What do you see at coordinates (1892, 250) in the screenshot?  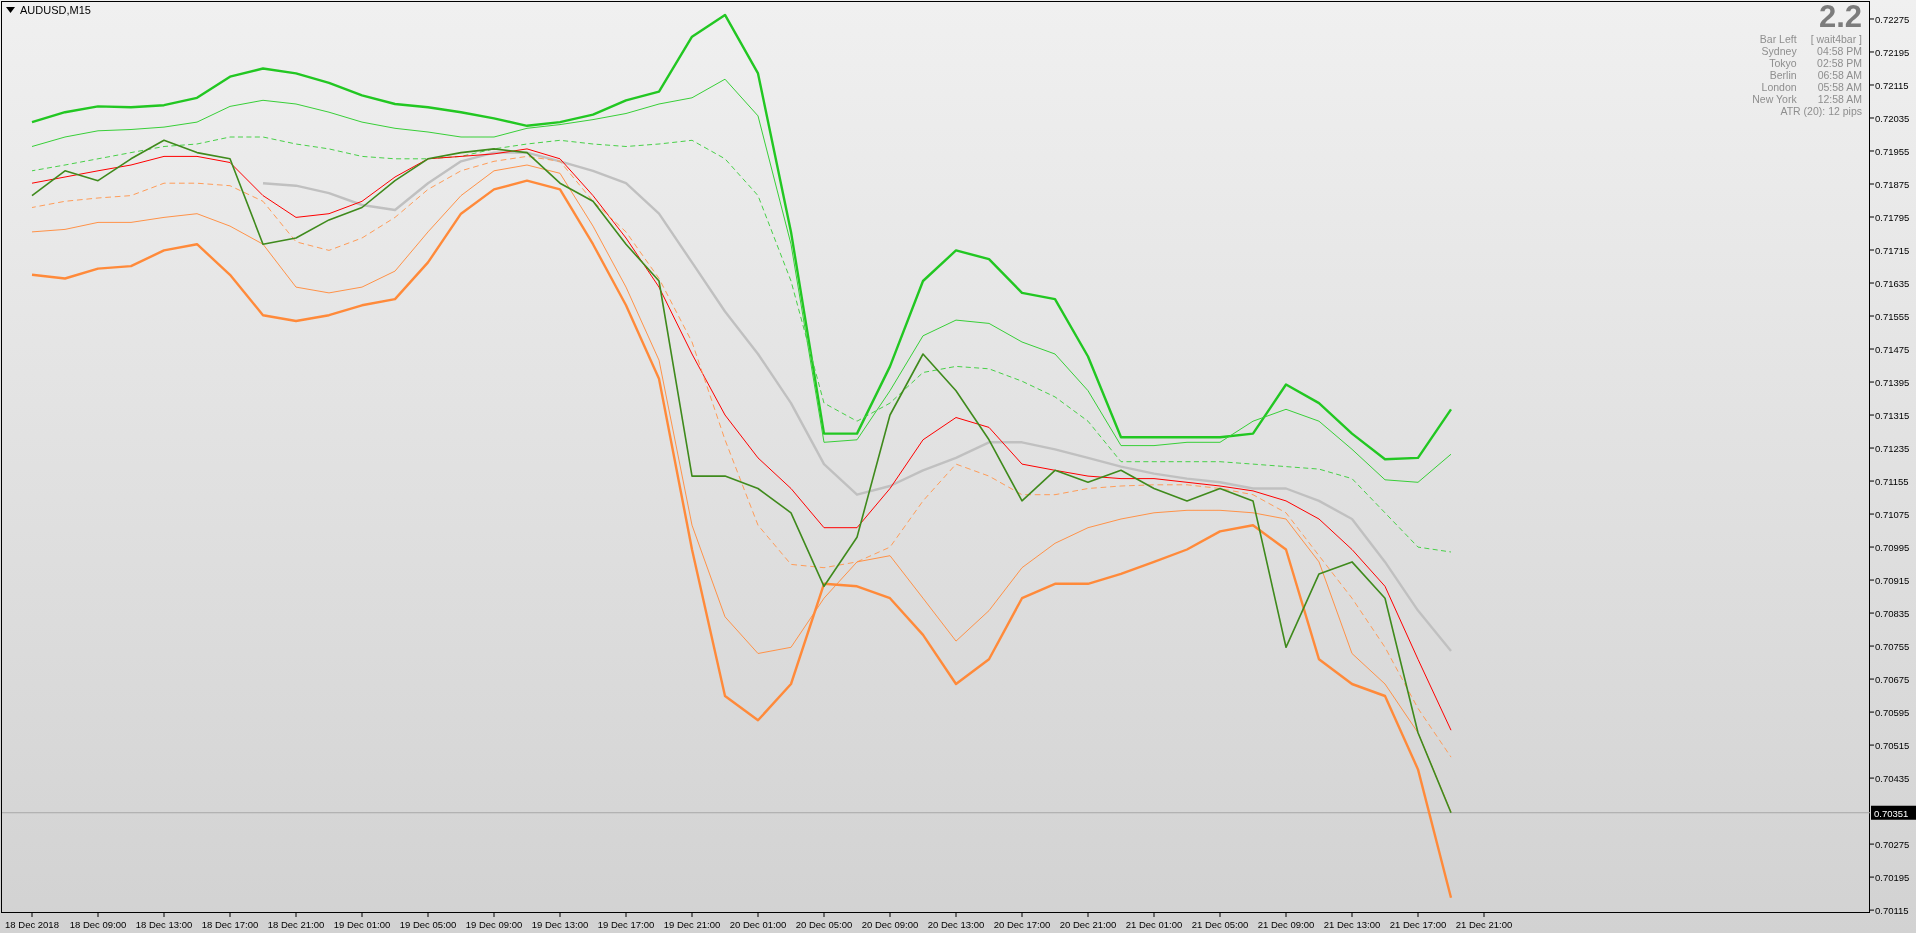 I see `price-label: 0.71715` at bounding box center [1892, 250].